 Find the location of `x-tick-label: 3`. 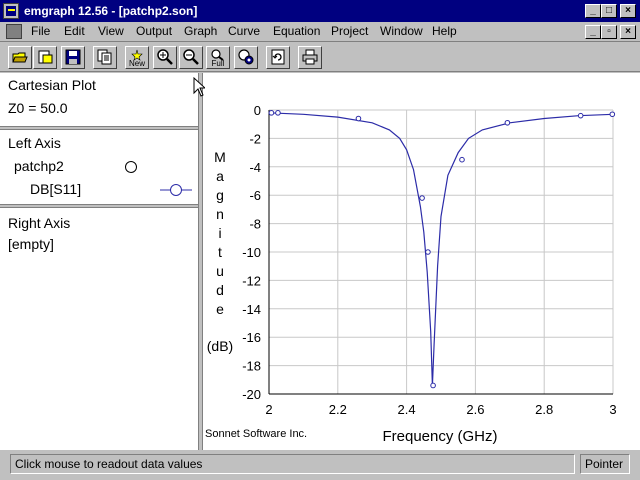

x-tick-label: 3 is located at coordinates (612, 409).